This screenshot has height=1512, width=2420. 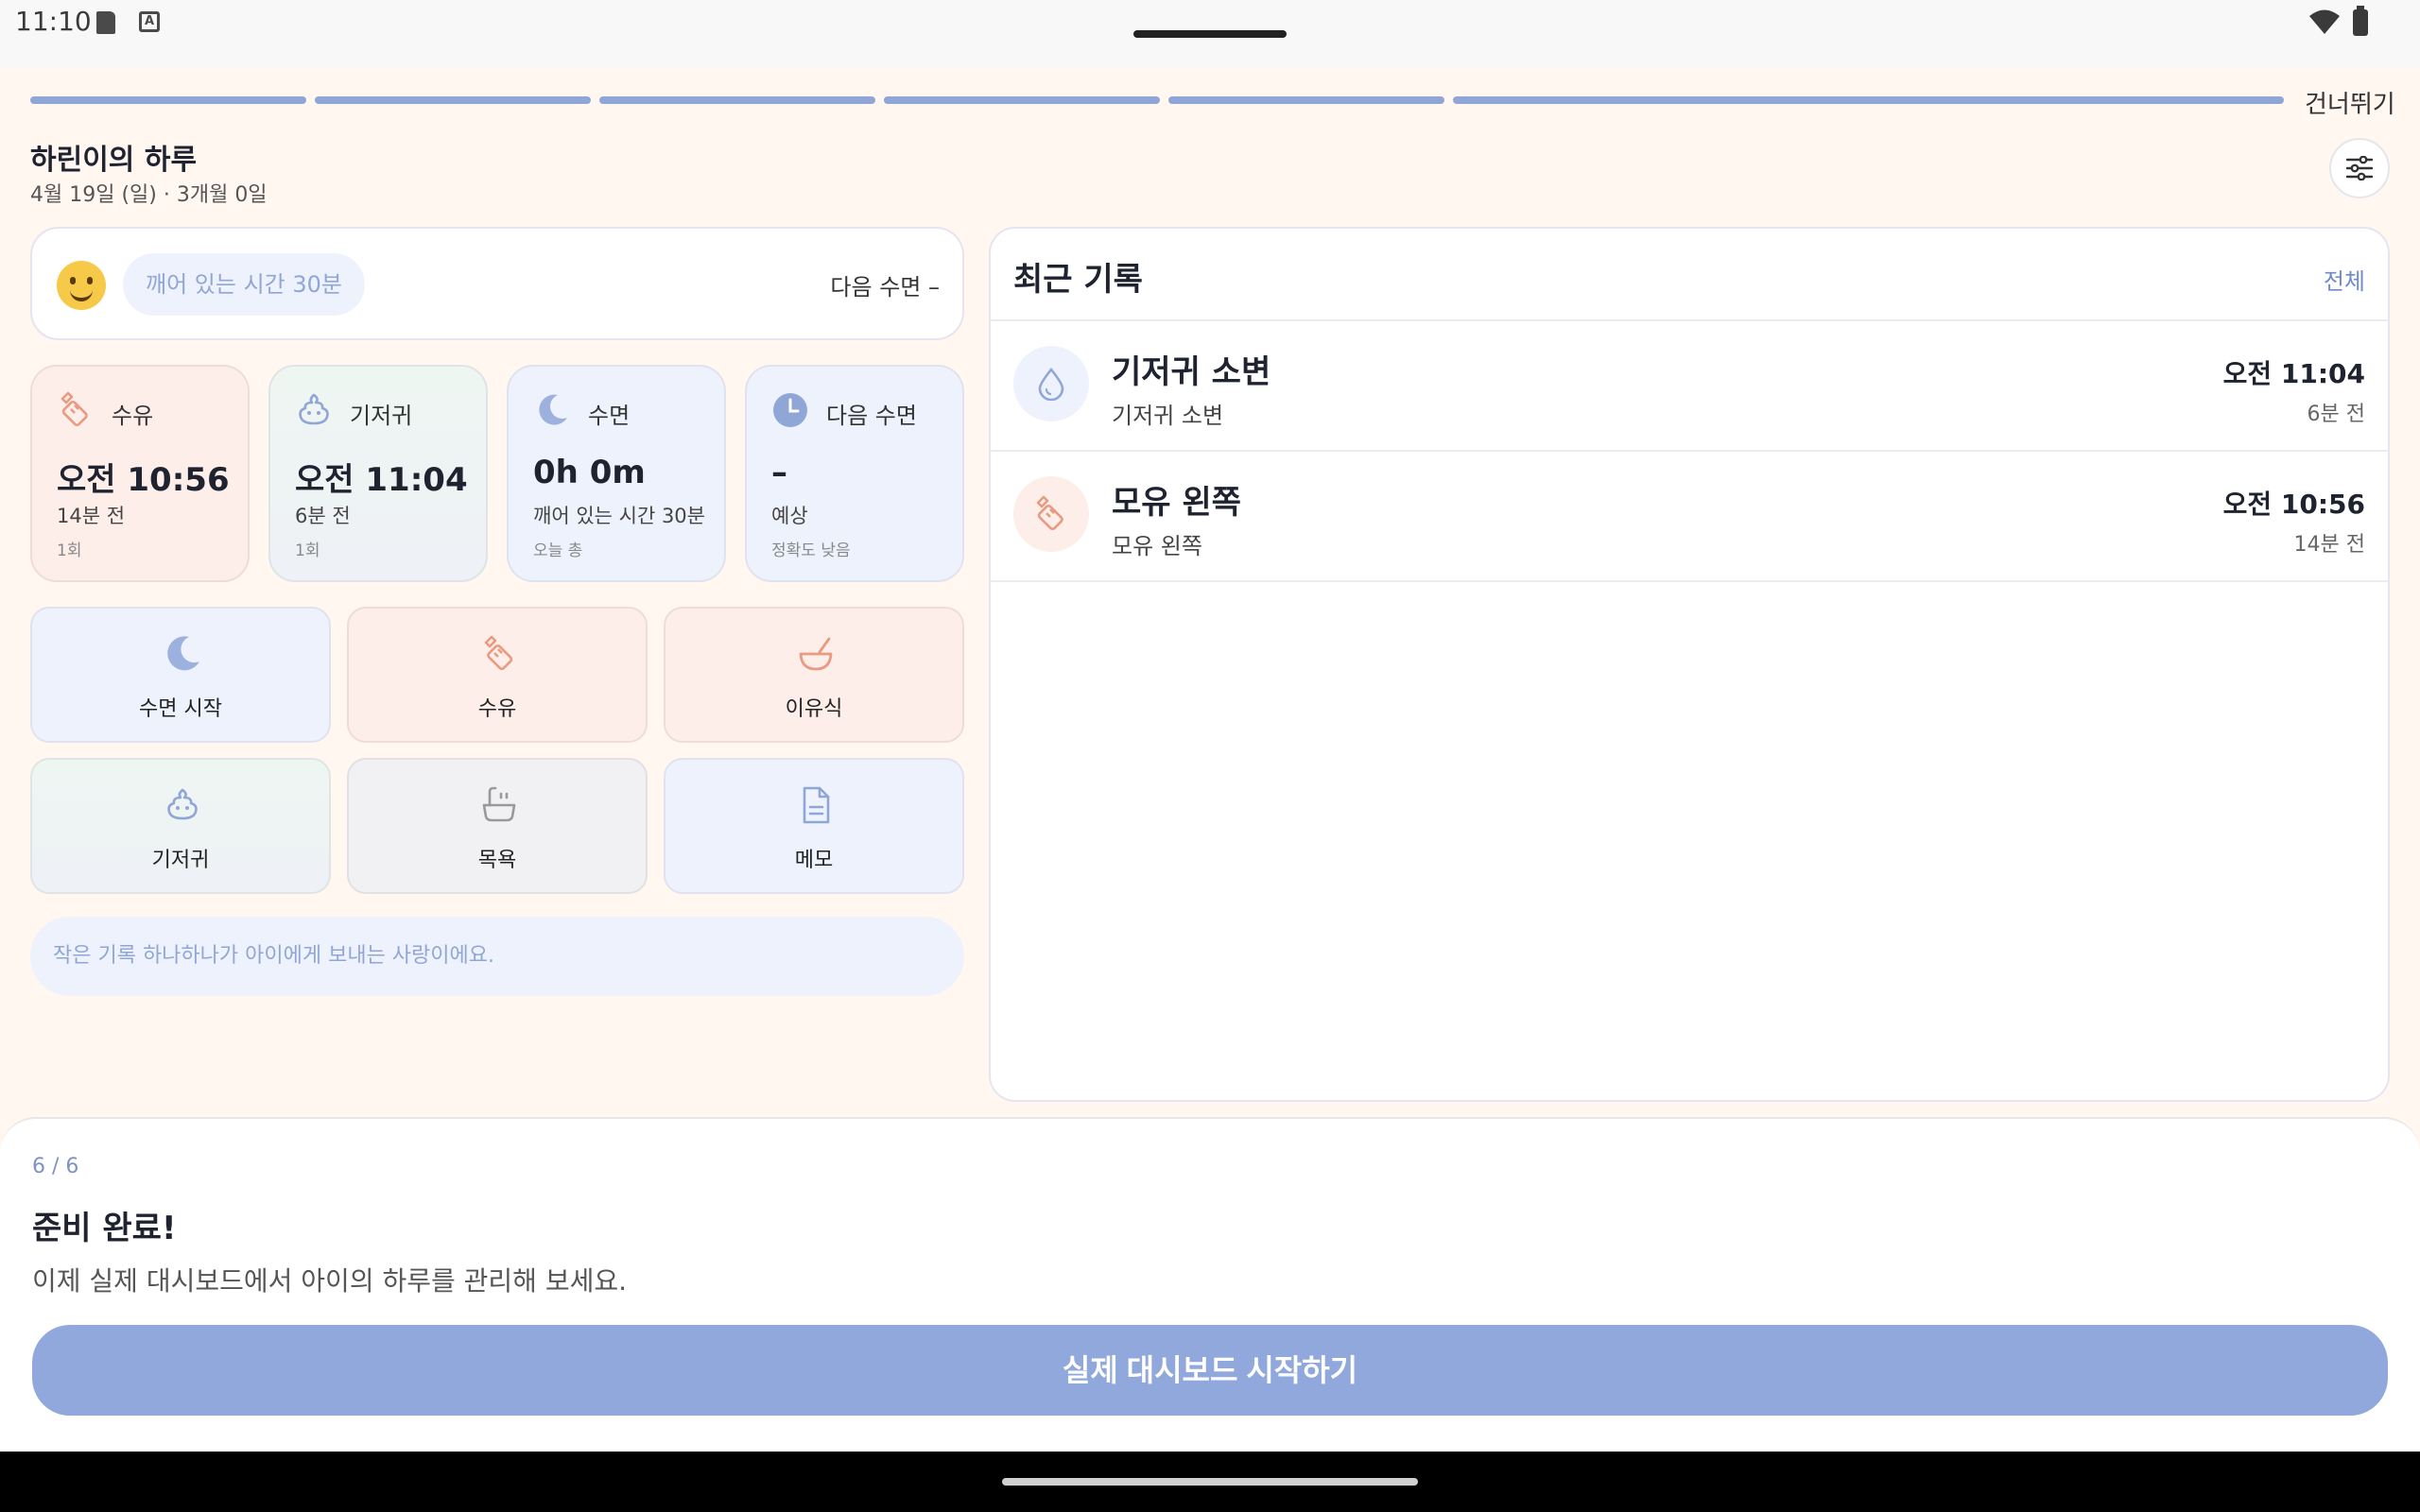 I want to click on stat-small: 정확도 낮음, so click(x=811, y=550).